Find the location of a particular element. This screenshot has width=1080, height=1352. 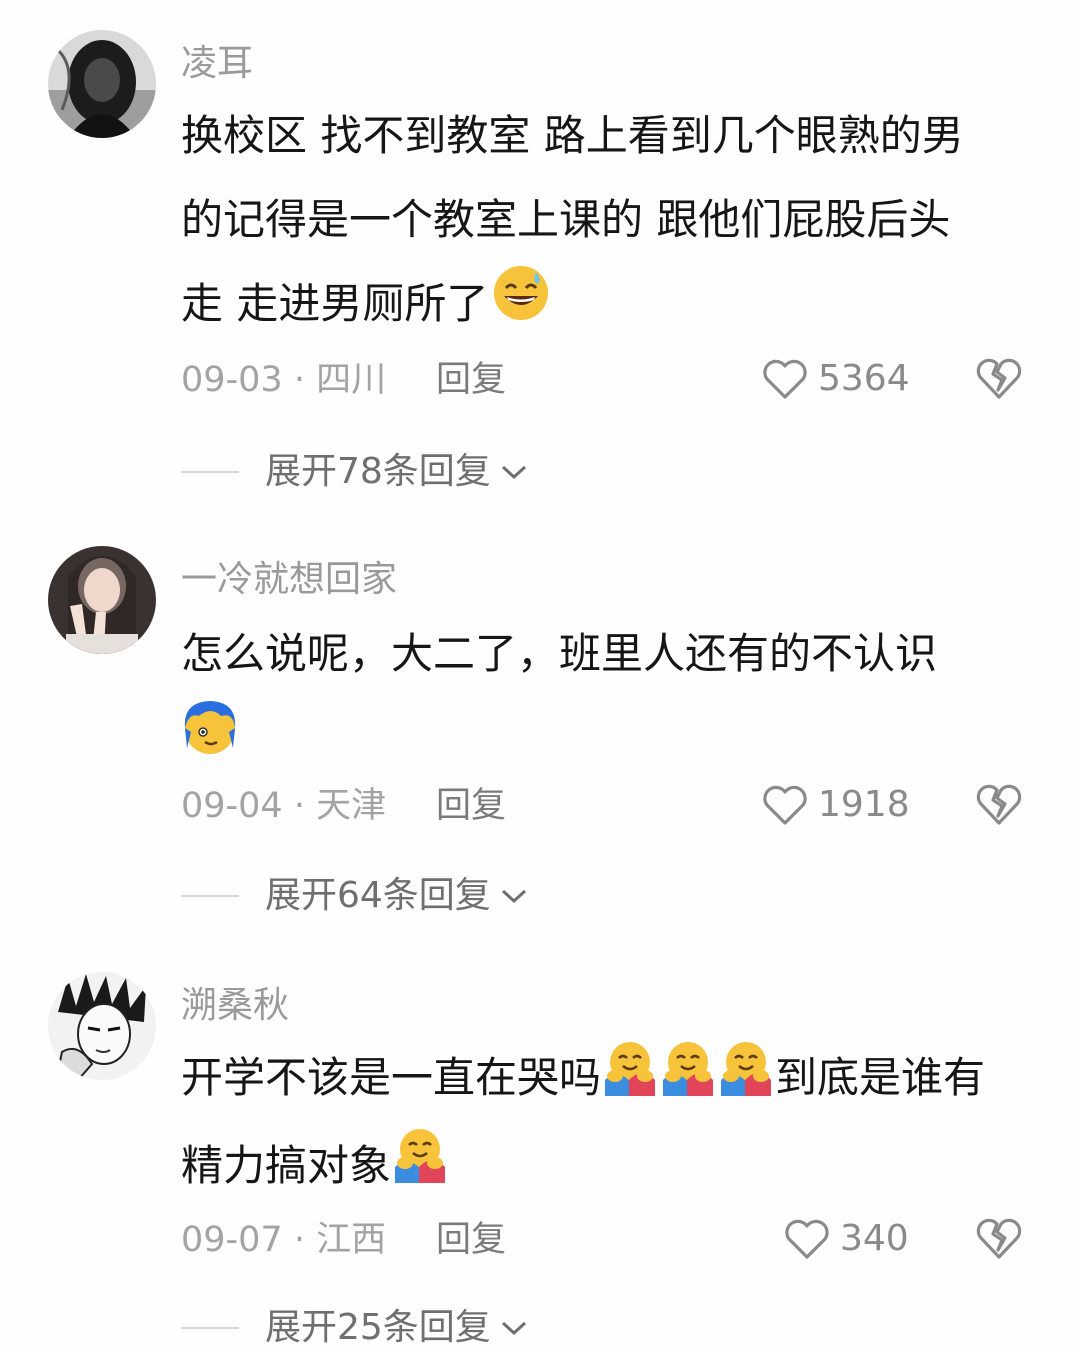

like-button: 1918 is located at coordinates (836, 805).